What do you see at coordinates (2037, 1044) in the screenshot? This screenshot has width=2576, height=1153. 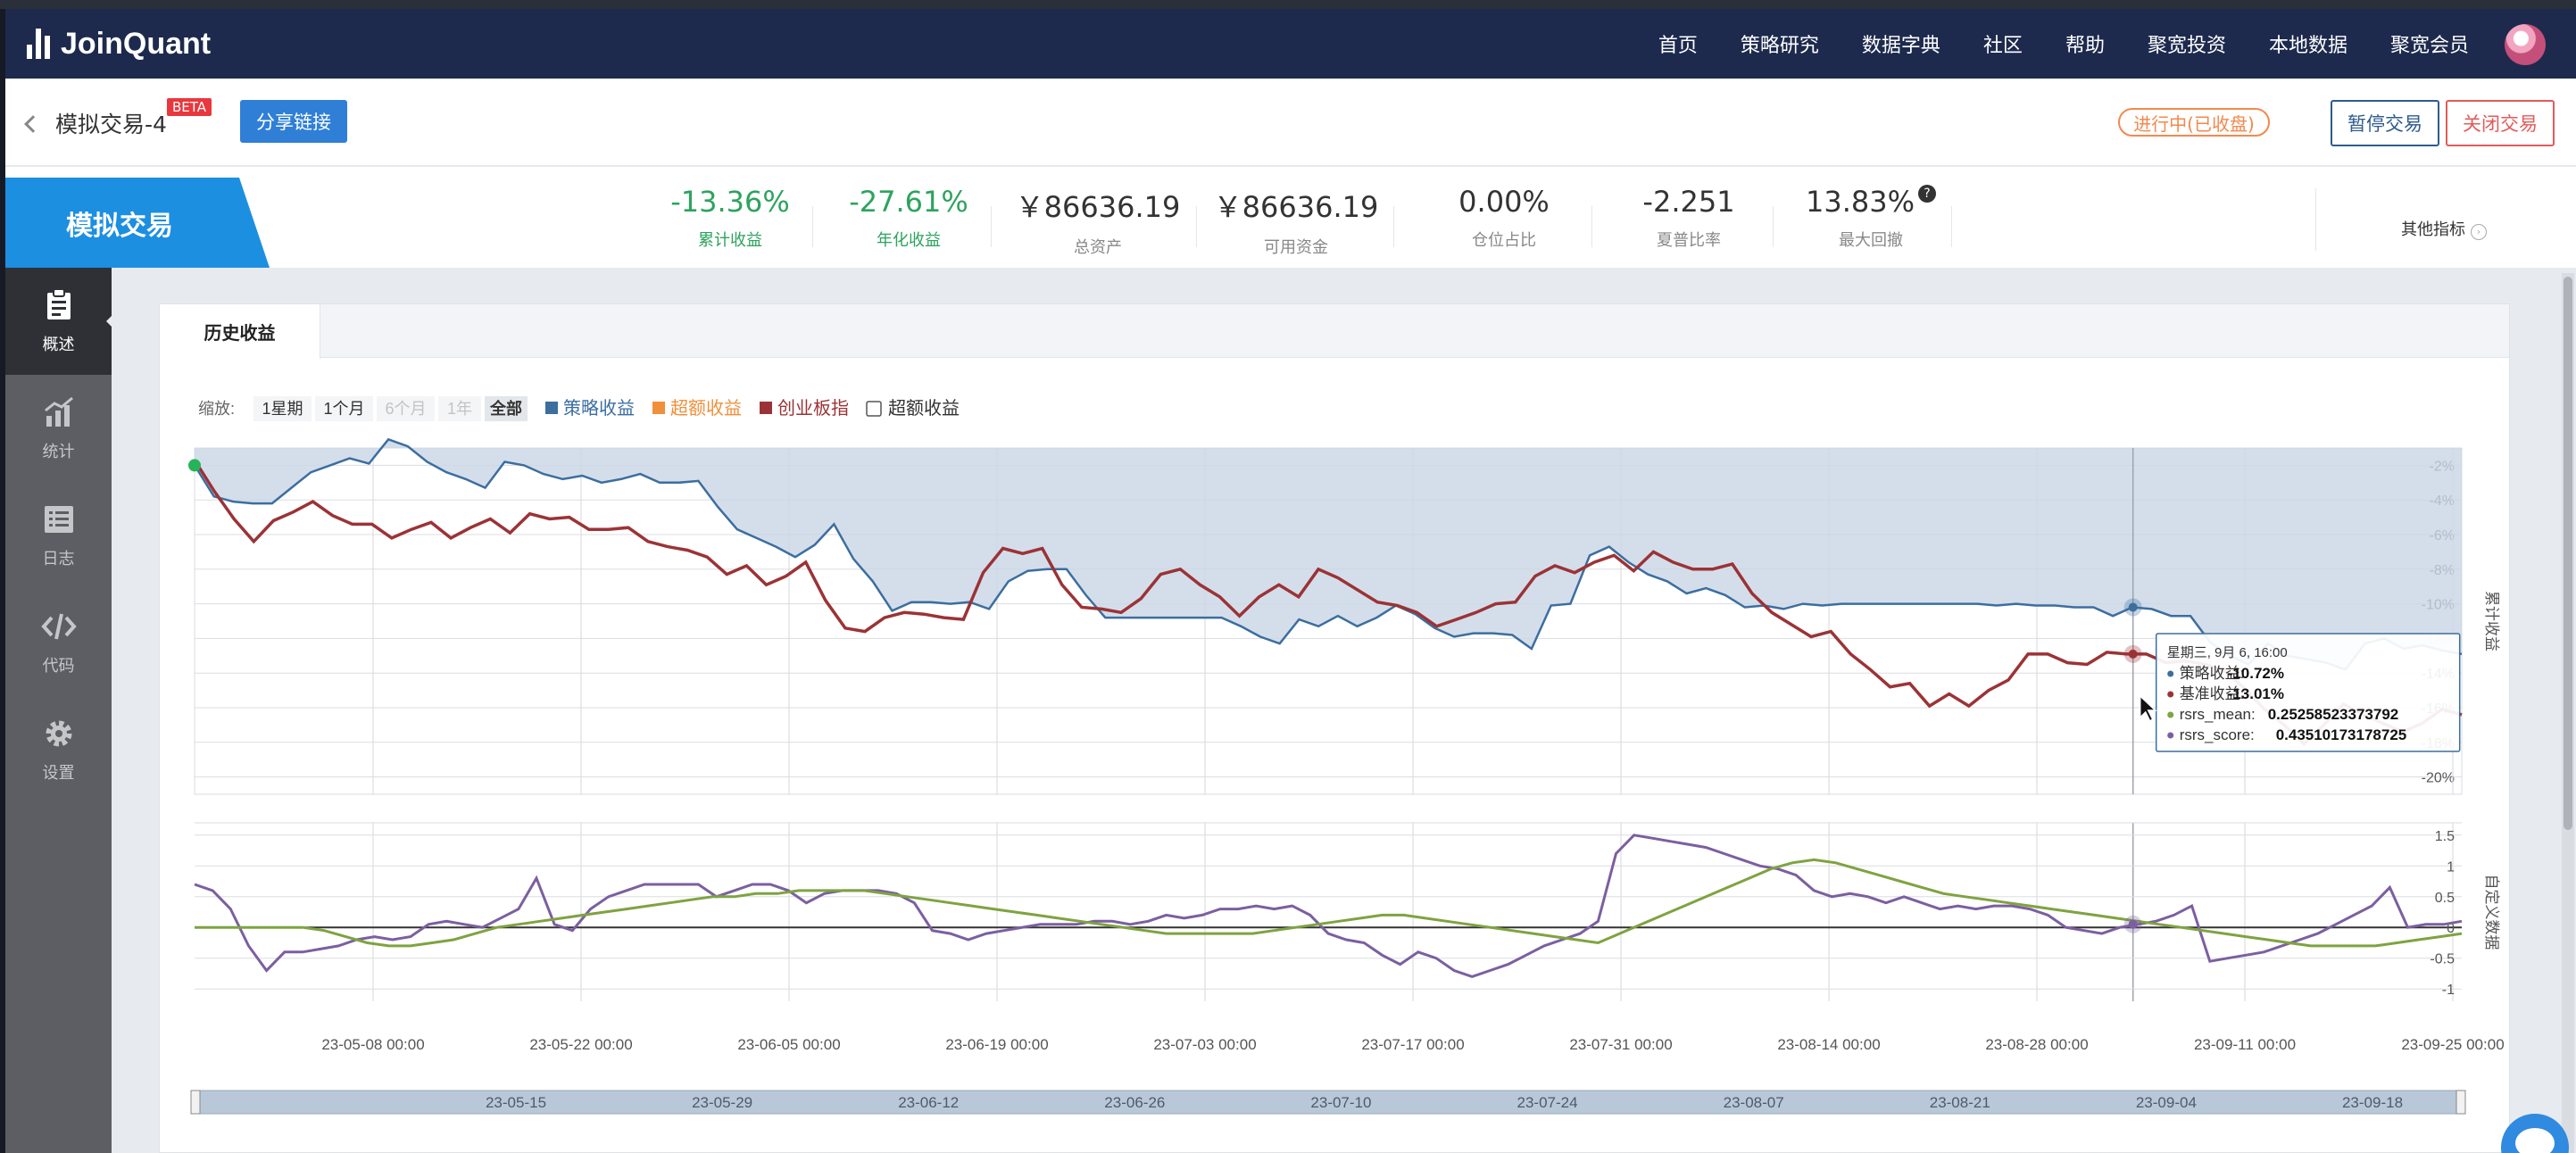 I see `x-tick-label: 23-08-28 00:00` at bounding box center [2037, 1044].